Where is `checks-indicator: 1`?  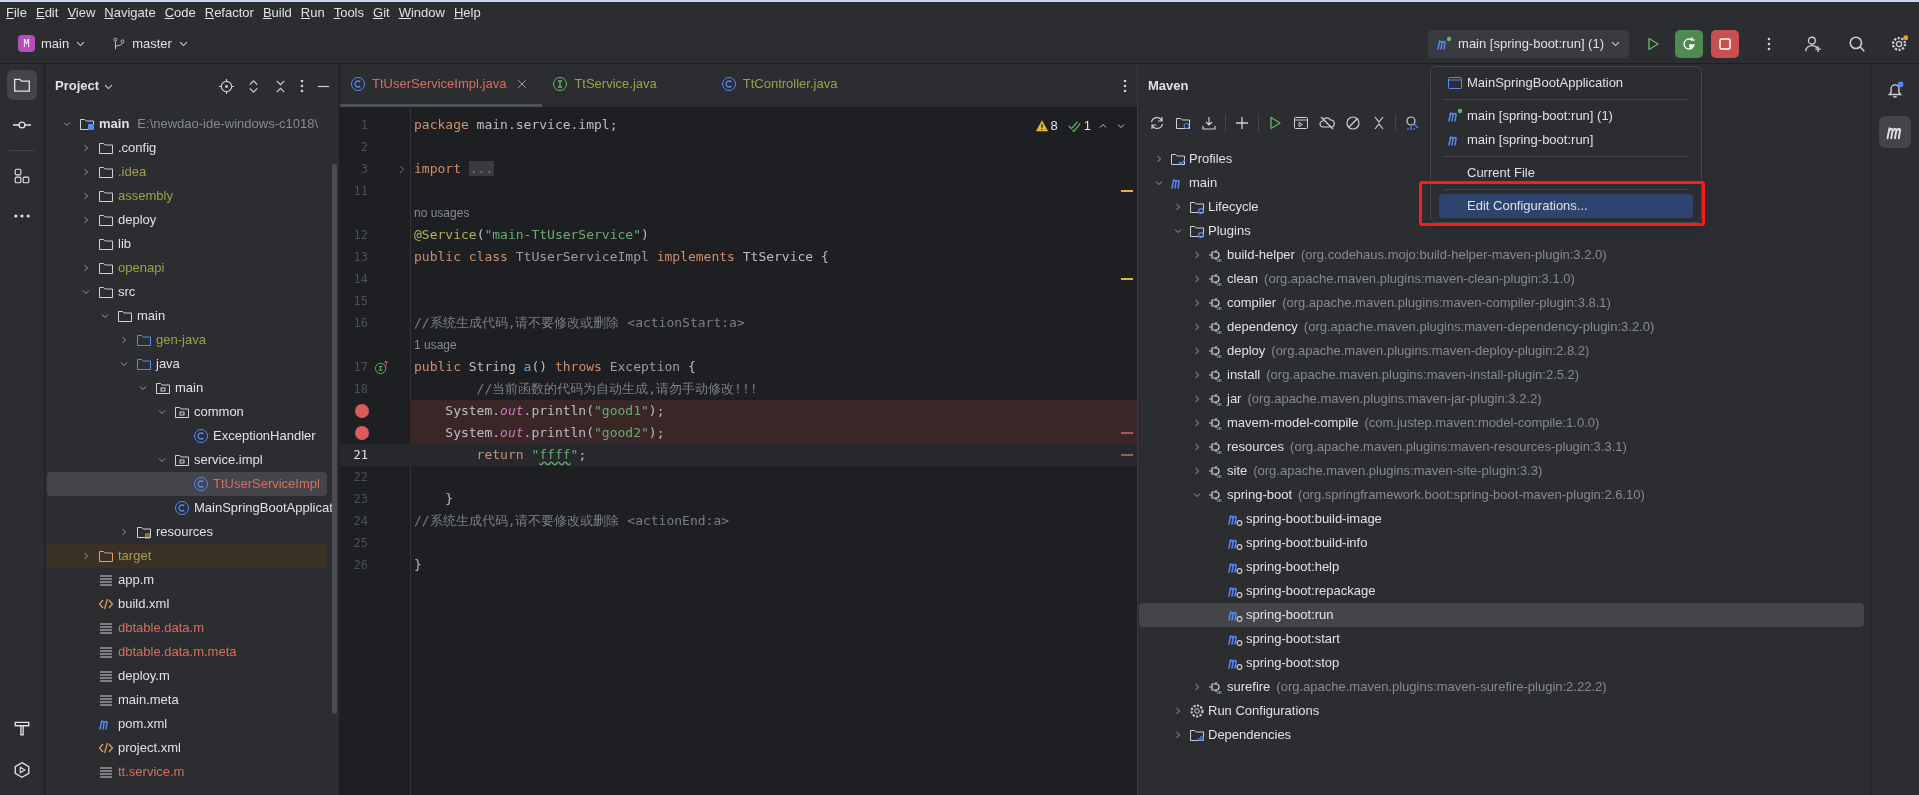 checks-indicator: 1 is located at coordinates (1079, 126).